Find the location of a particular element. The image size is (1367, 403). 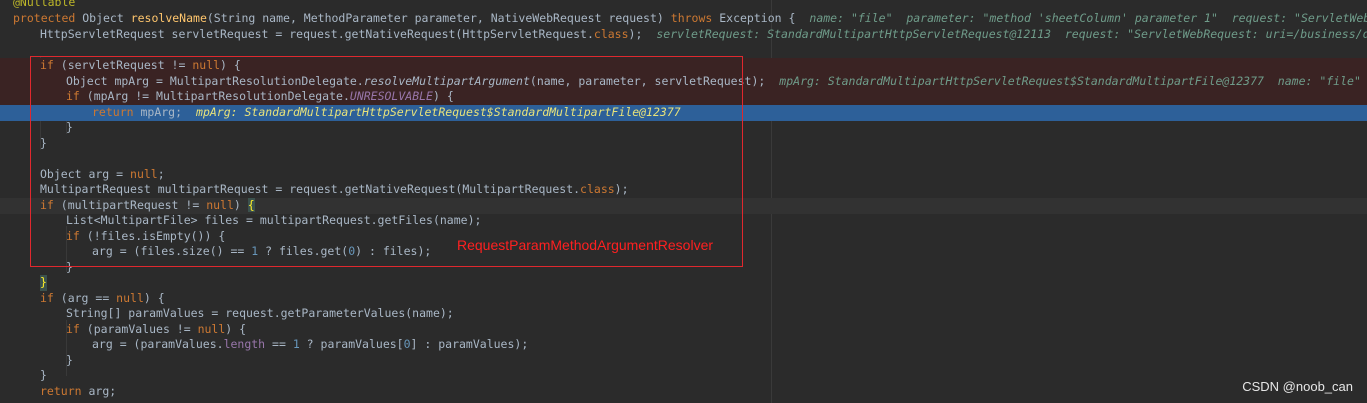

matched-brace: } is located at coordinates (43, 283).